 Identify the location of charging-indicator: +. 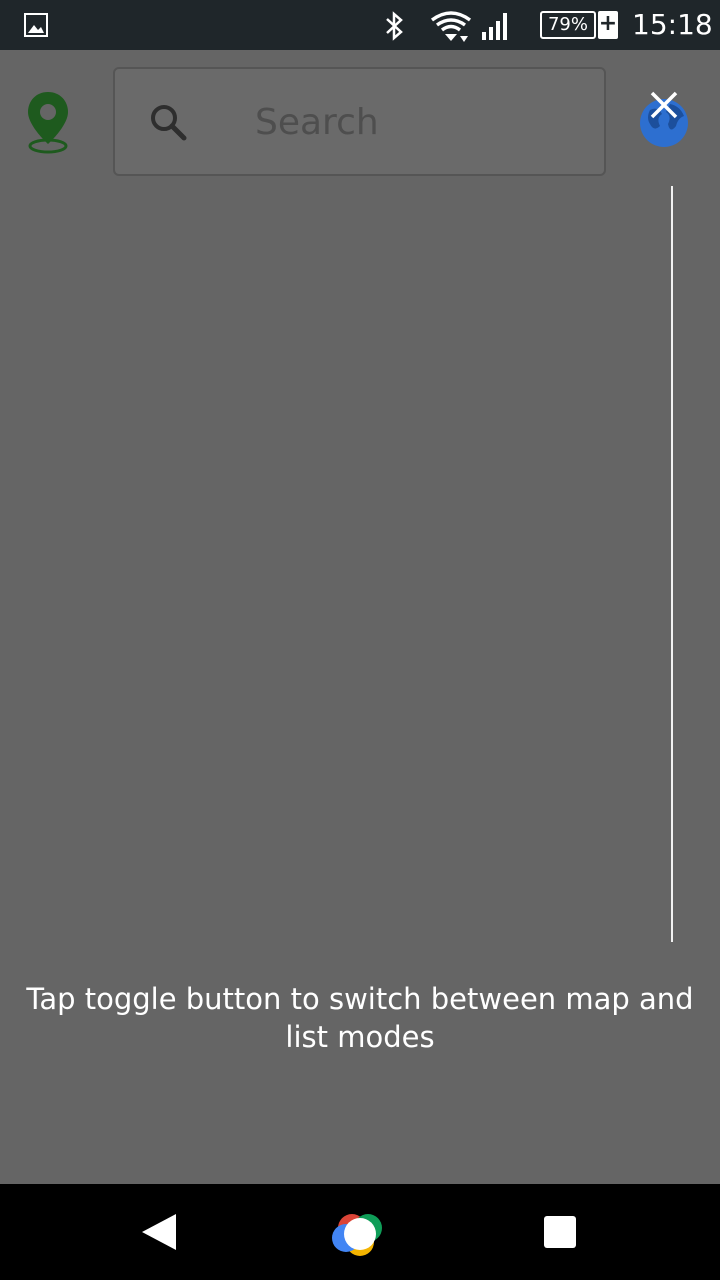
(608, 25).